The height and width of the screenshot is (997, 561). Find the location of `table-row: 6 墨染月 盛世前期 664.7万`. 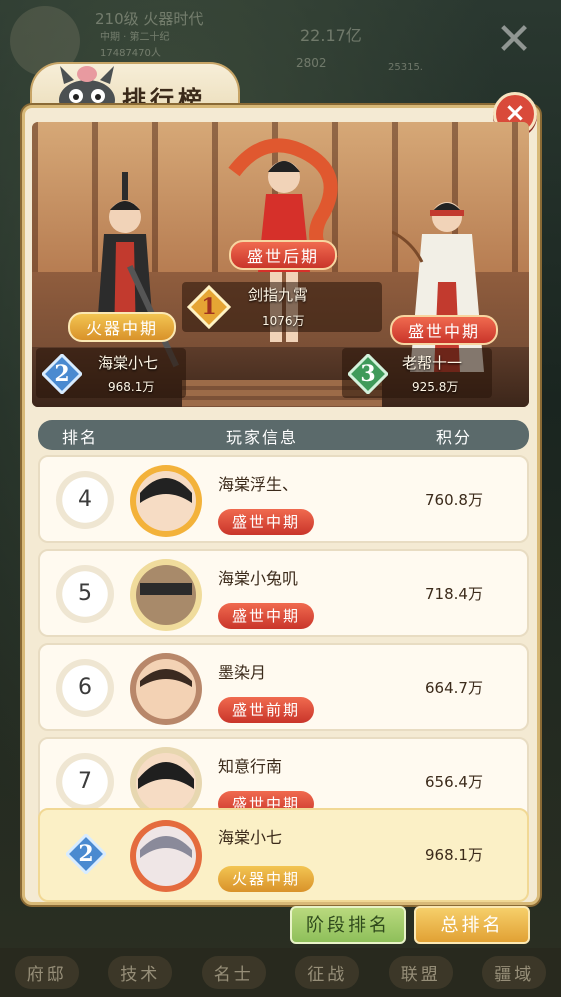

table-row: 6 墨染月 盛世前期 664.7万 is located at coordinates (283, 687).